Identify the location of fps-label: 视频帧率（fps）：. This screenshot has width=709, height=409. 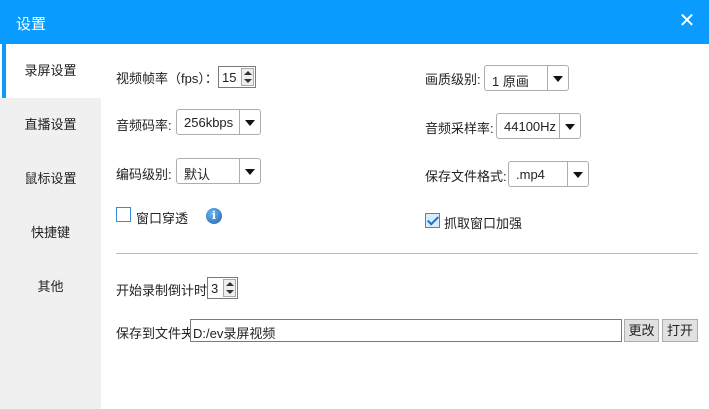
(167, 78).